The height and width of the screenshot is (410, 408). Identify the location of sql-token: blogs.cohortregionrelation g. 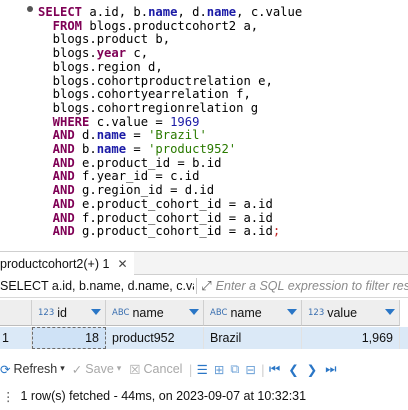
(148, 107).